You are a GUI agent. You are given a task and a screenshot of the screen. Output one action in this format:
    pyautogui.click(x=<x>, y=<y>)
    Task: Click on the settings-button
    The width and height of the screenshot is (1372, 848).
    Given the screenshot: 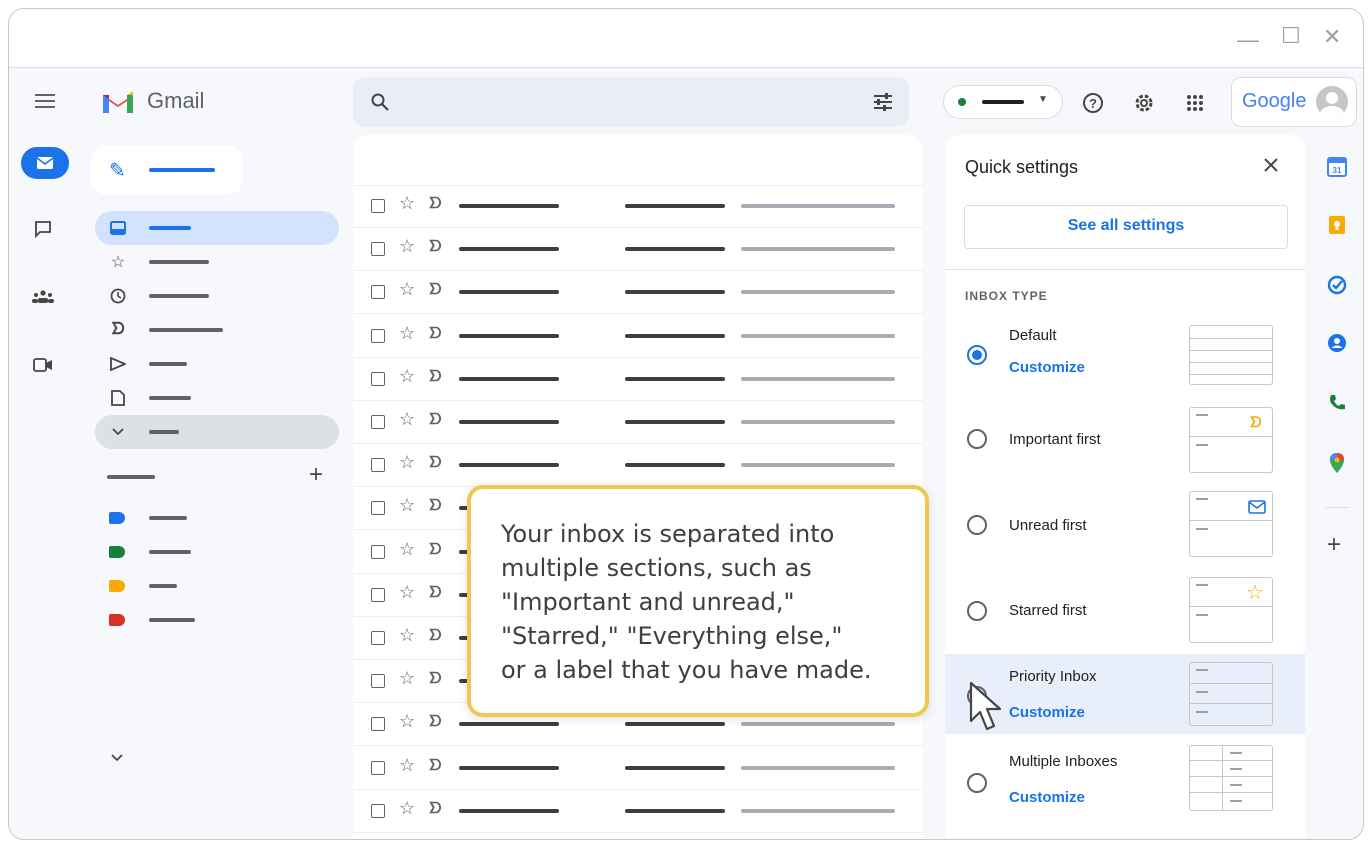 What is the action you would take?
    pyautogui.click(x=1144, y=103)
    